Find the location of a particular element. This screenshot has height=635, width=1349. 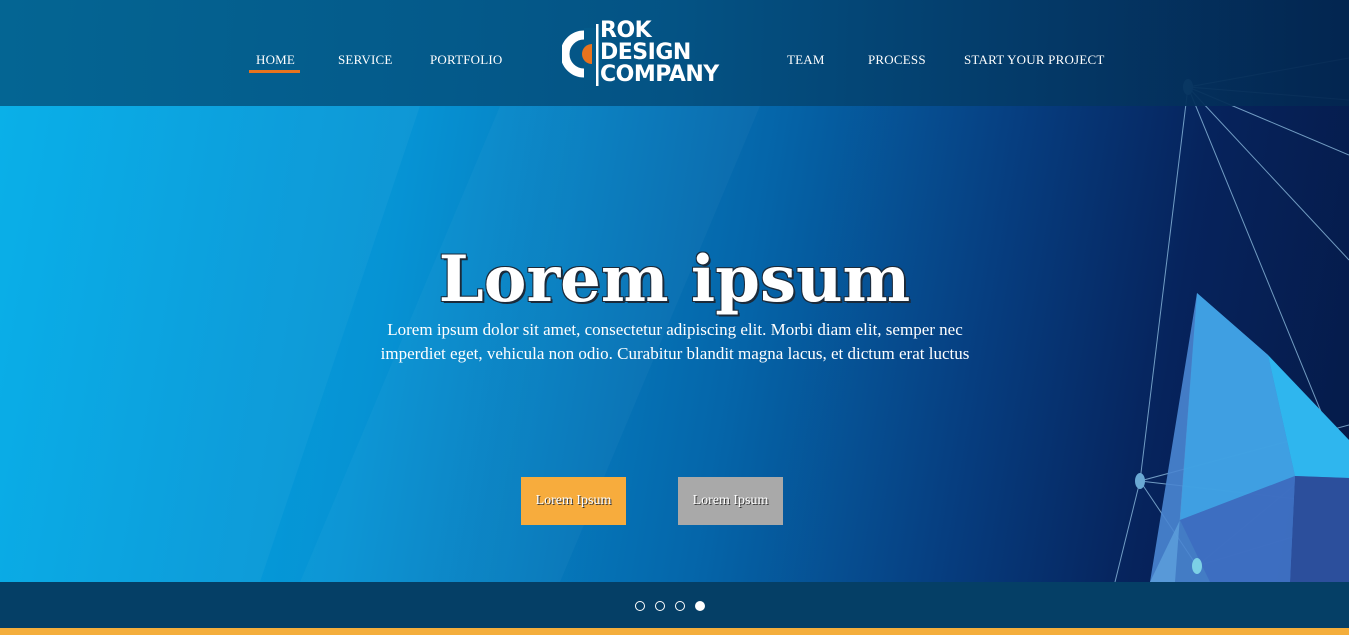

nav-active-indicator is located at coordinates (274, 71).